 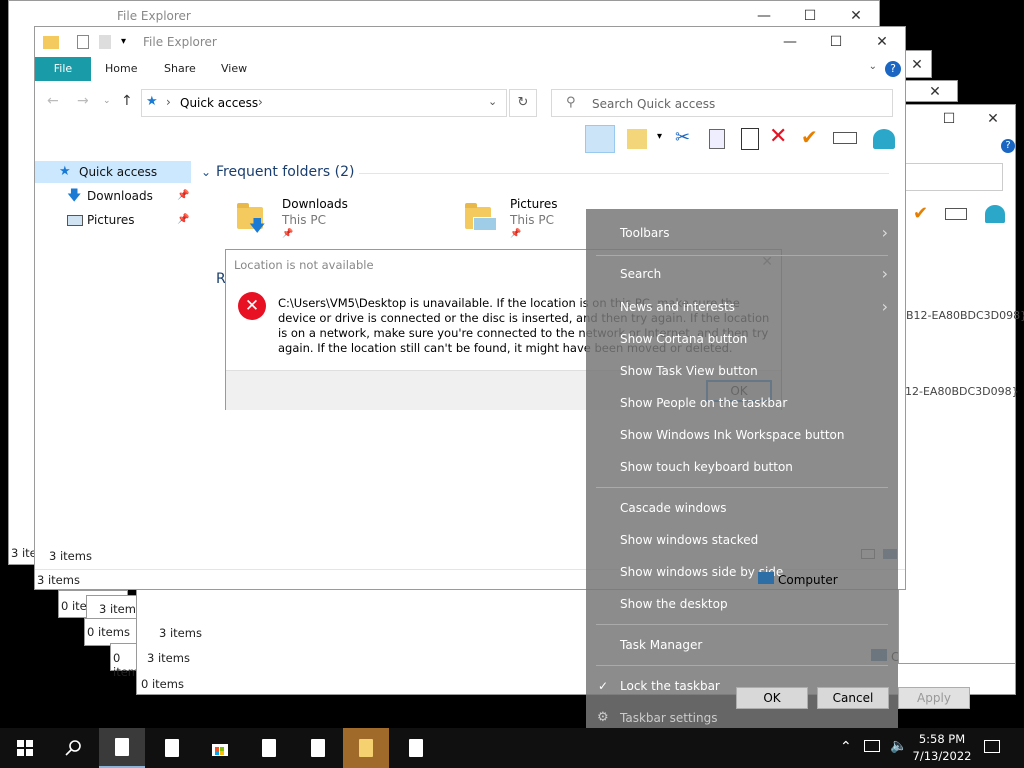 I want to click on recent-locations-icon: ⌄, so click(x=107, y=101).